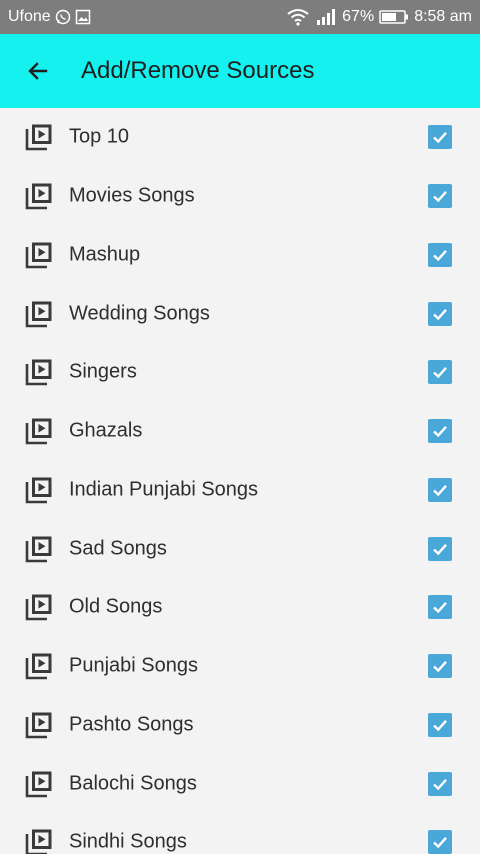 Image resolution: width=480 pixels, height=854 pixels. What do you see at coordinates (326, 17) in the screenshot?
I see `signal-icon` at bounding box center [326, 17].